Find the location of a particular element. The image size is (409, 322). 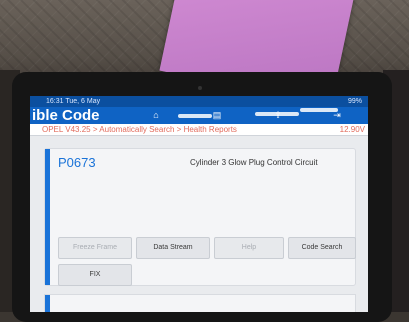

report-icon: ▤ is located at coordinates (217, 115).